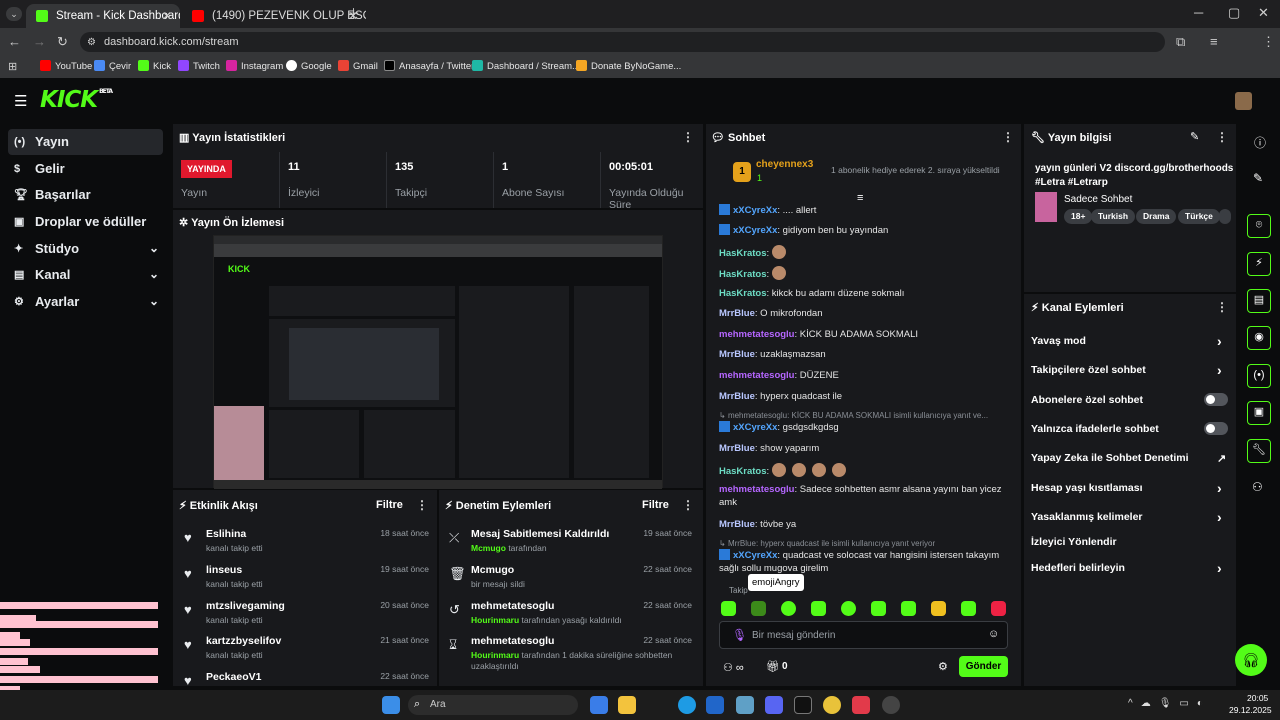 The height and width of the screenshot is (720, 1280). Describe the element at coordinates (993, 634) in the screenshot. I see `emoji-picker-icon: ☺` at that location.